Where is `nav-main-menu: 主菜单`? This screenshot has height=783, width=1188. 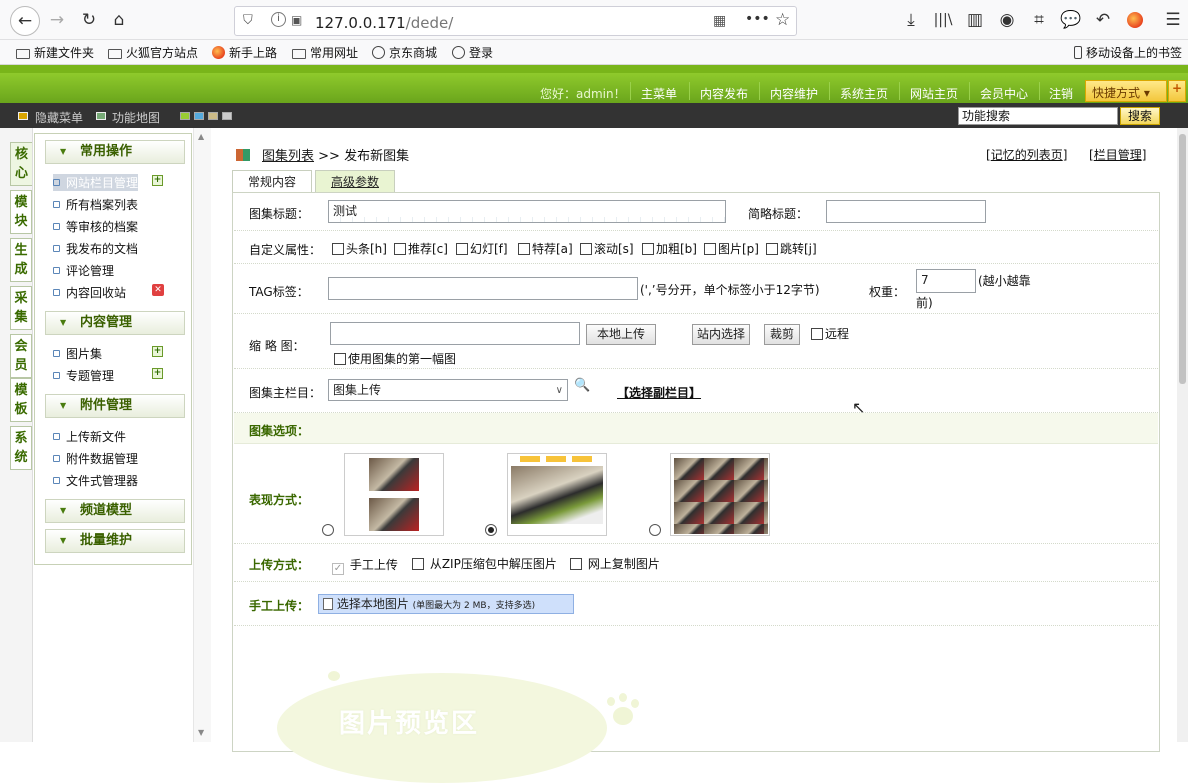
nav-main-menu: 主菜单 is located at coordinates (659, 93).